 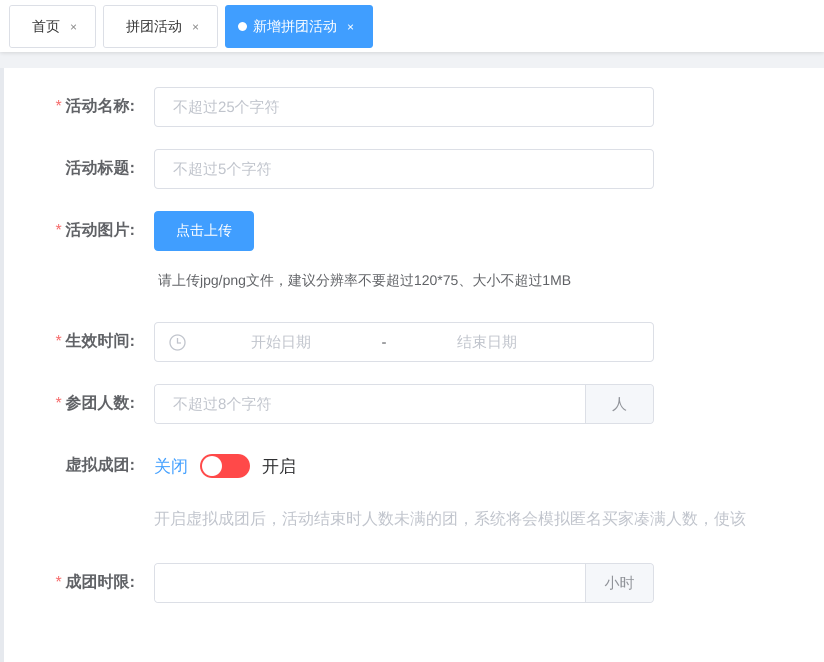 I want to click on tab: 新增拼团活动 ×, so click(x=299, y=26).